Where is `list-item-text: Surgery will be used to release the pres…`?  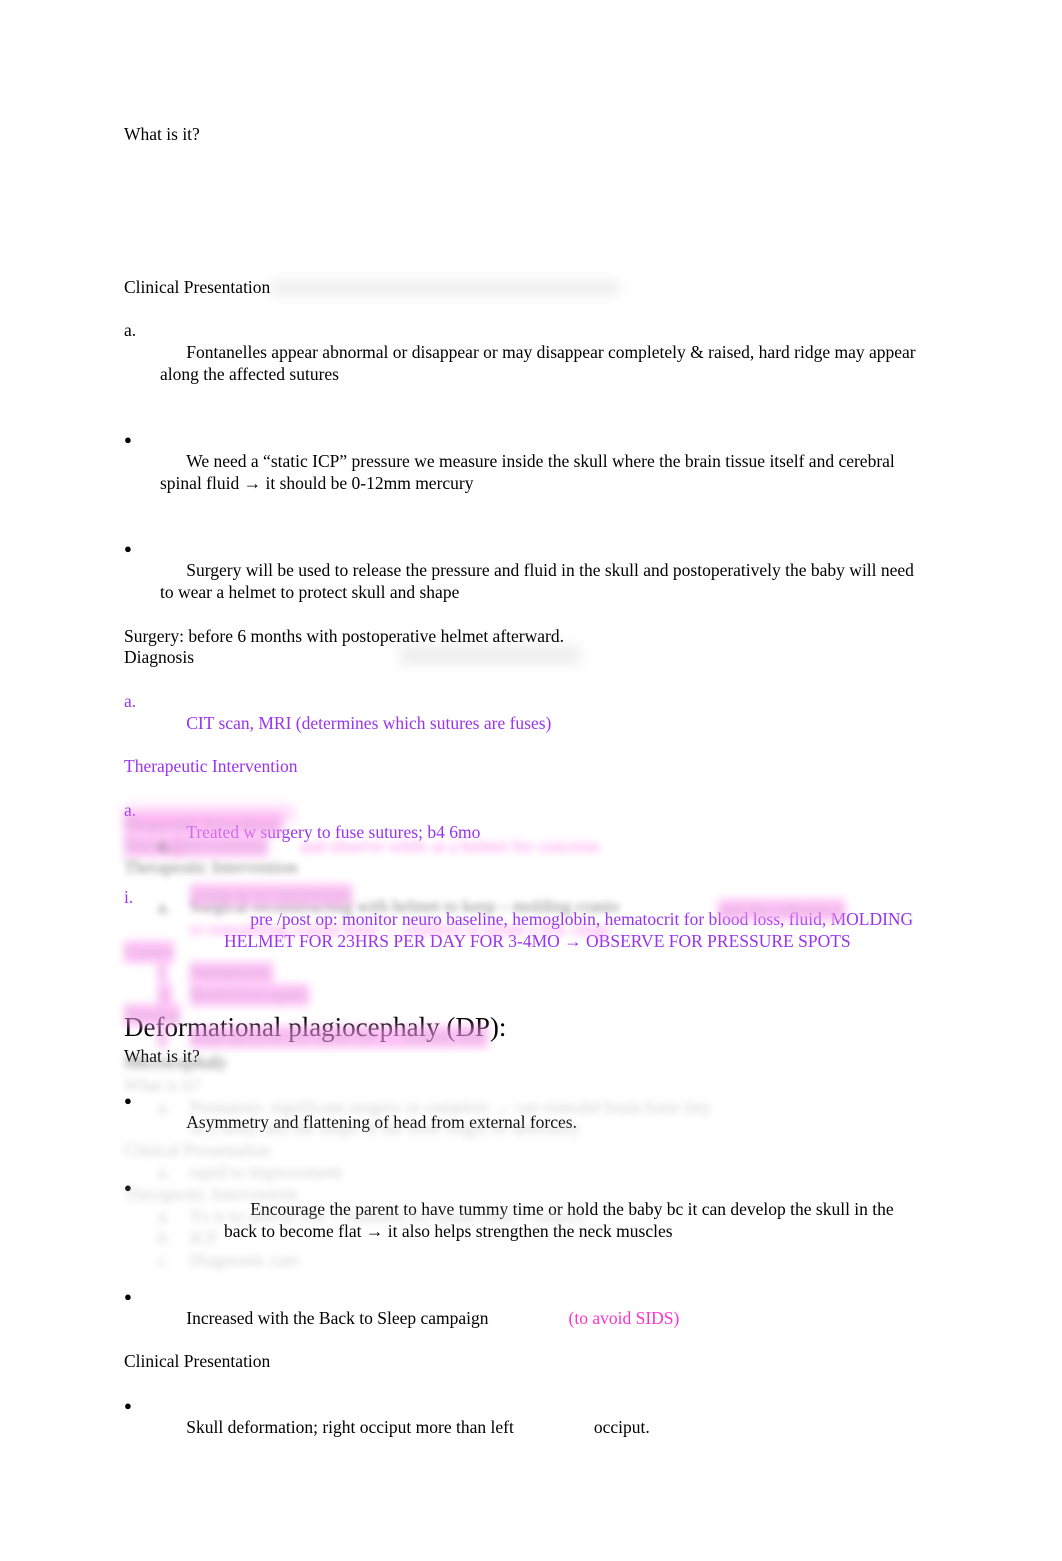
list-item-text: Surgery will be used to release the pres… is located at coordinates (539, 581).